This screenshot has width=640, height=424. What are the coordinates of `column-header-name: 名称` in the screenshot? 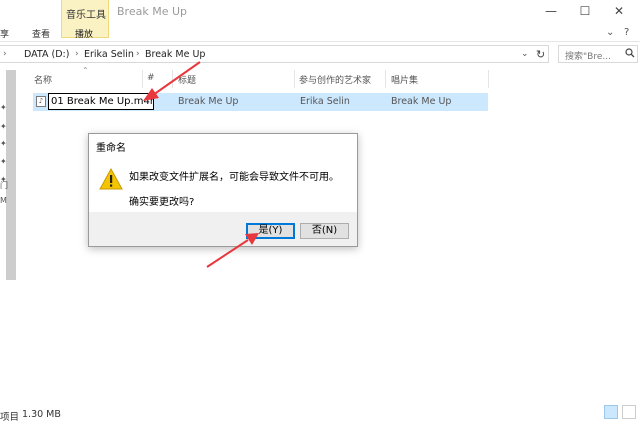 It's located at (43, 79).